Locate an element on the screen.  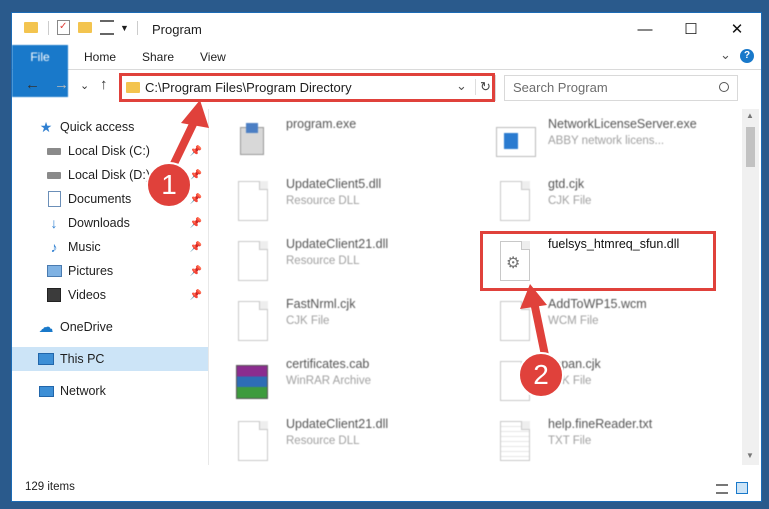
file-name: gtd.cjk is located at coordinates (566, 184).